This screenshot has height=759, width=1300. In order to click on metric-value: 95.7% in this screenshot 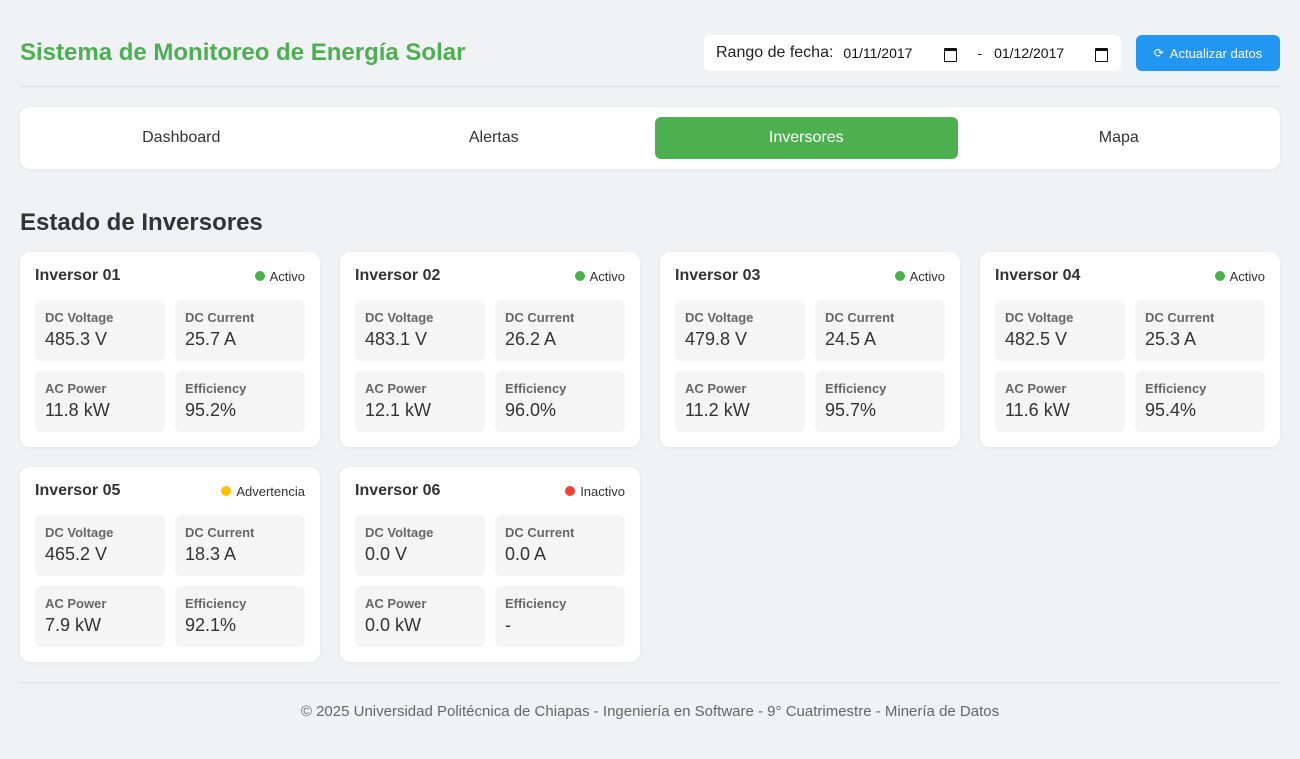, I will do `click(851, 410)`.